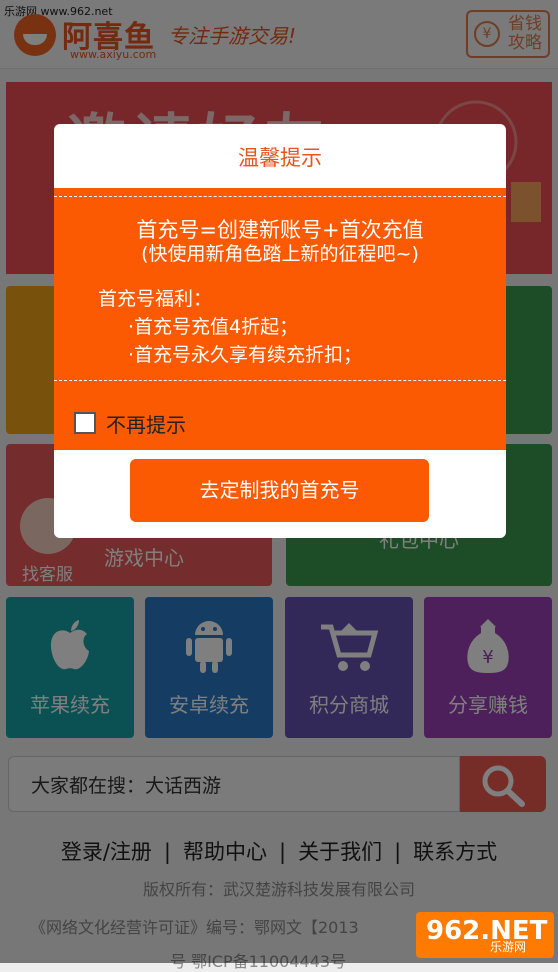 This screenshot has height=972, width=558. I want to click on dialog-title: 温馨提示, so click(280, 158).